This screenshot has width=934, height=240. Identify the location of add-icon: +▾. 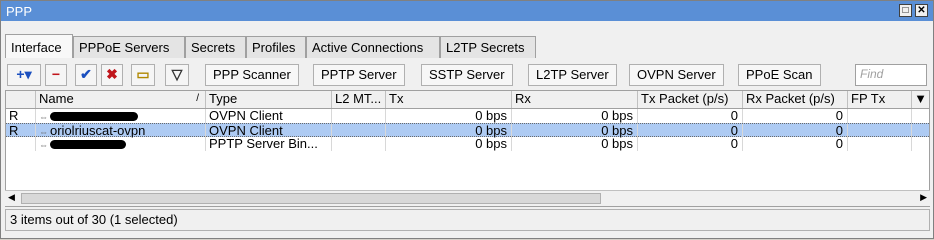
(24, 75).